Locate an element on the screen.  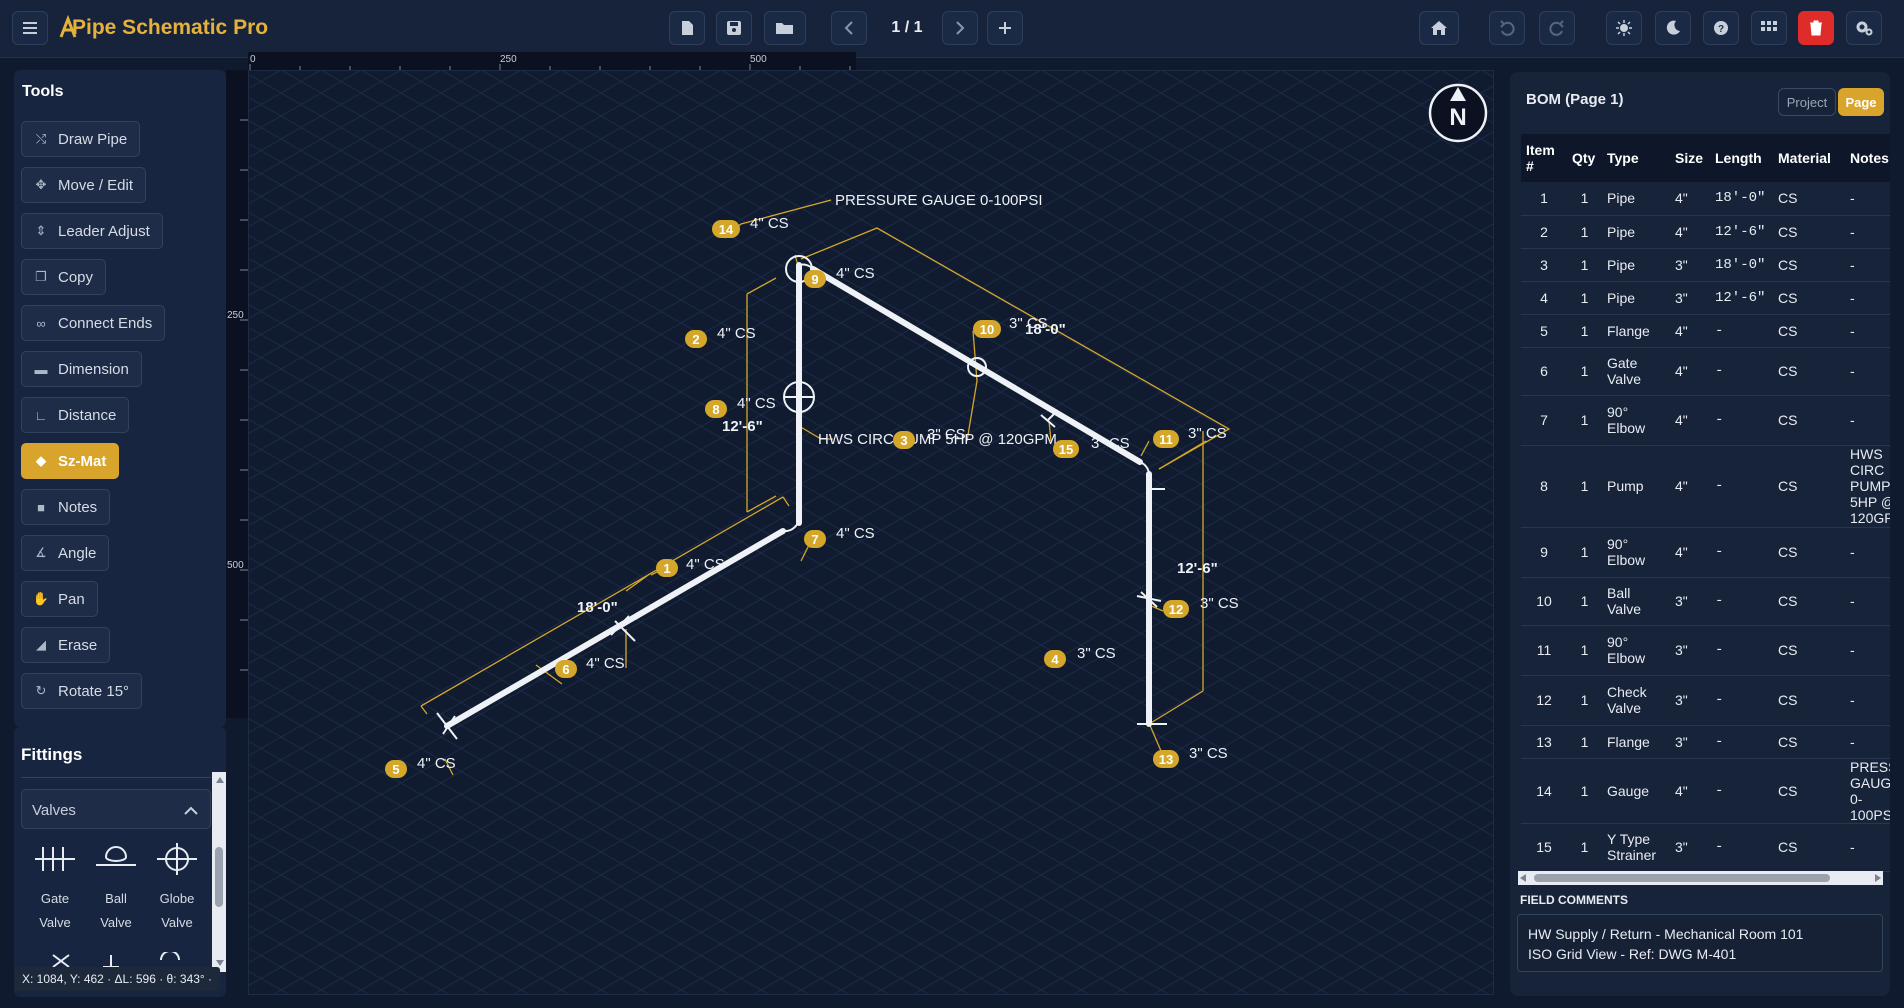
table-row: 11 1 90° Elbow 3" - CS - is located at coordinates (1705, 650).